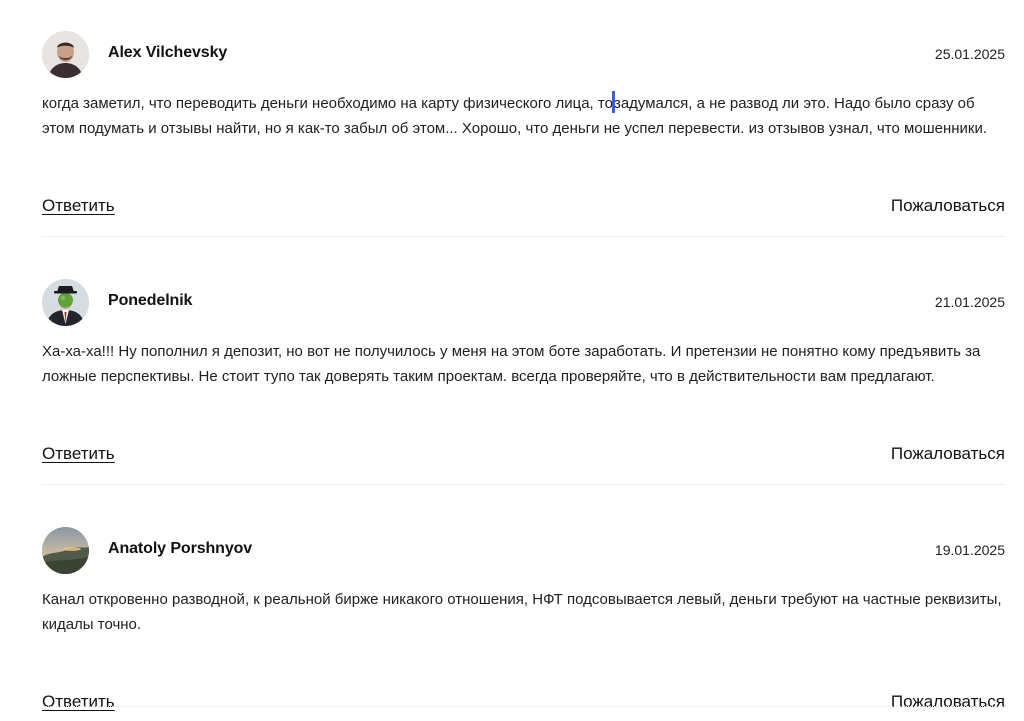 This screenshot has width=1024, height=721. What do you see at coordinates (150, 300) in the screenshot?
I see `comment-author: Ponedelnik` at bounding box center [150, 300].